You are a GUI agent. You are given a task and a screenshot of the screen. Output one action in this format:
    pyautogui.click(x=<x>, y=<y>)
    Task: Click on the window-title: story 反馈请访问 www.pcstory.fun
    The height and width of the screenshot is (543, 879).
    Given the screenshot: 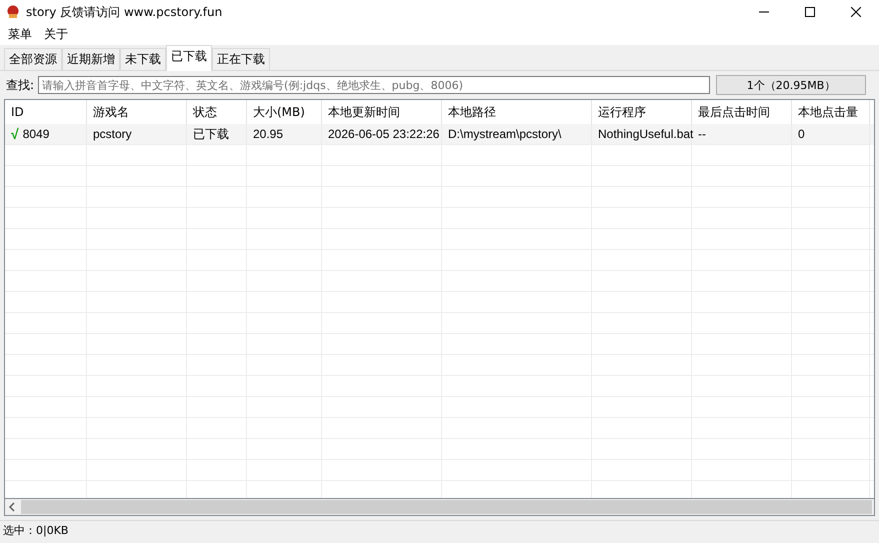 What is the action you would take?
    pyautogui.click(x=124, y=12)
    